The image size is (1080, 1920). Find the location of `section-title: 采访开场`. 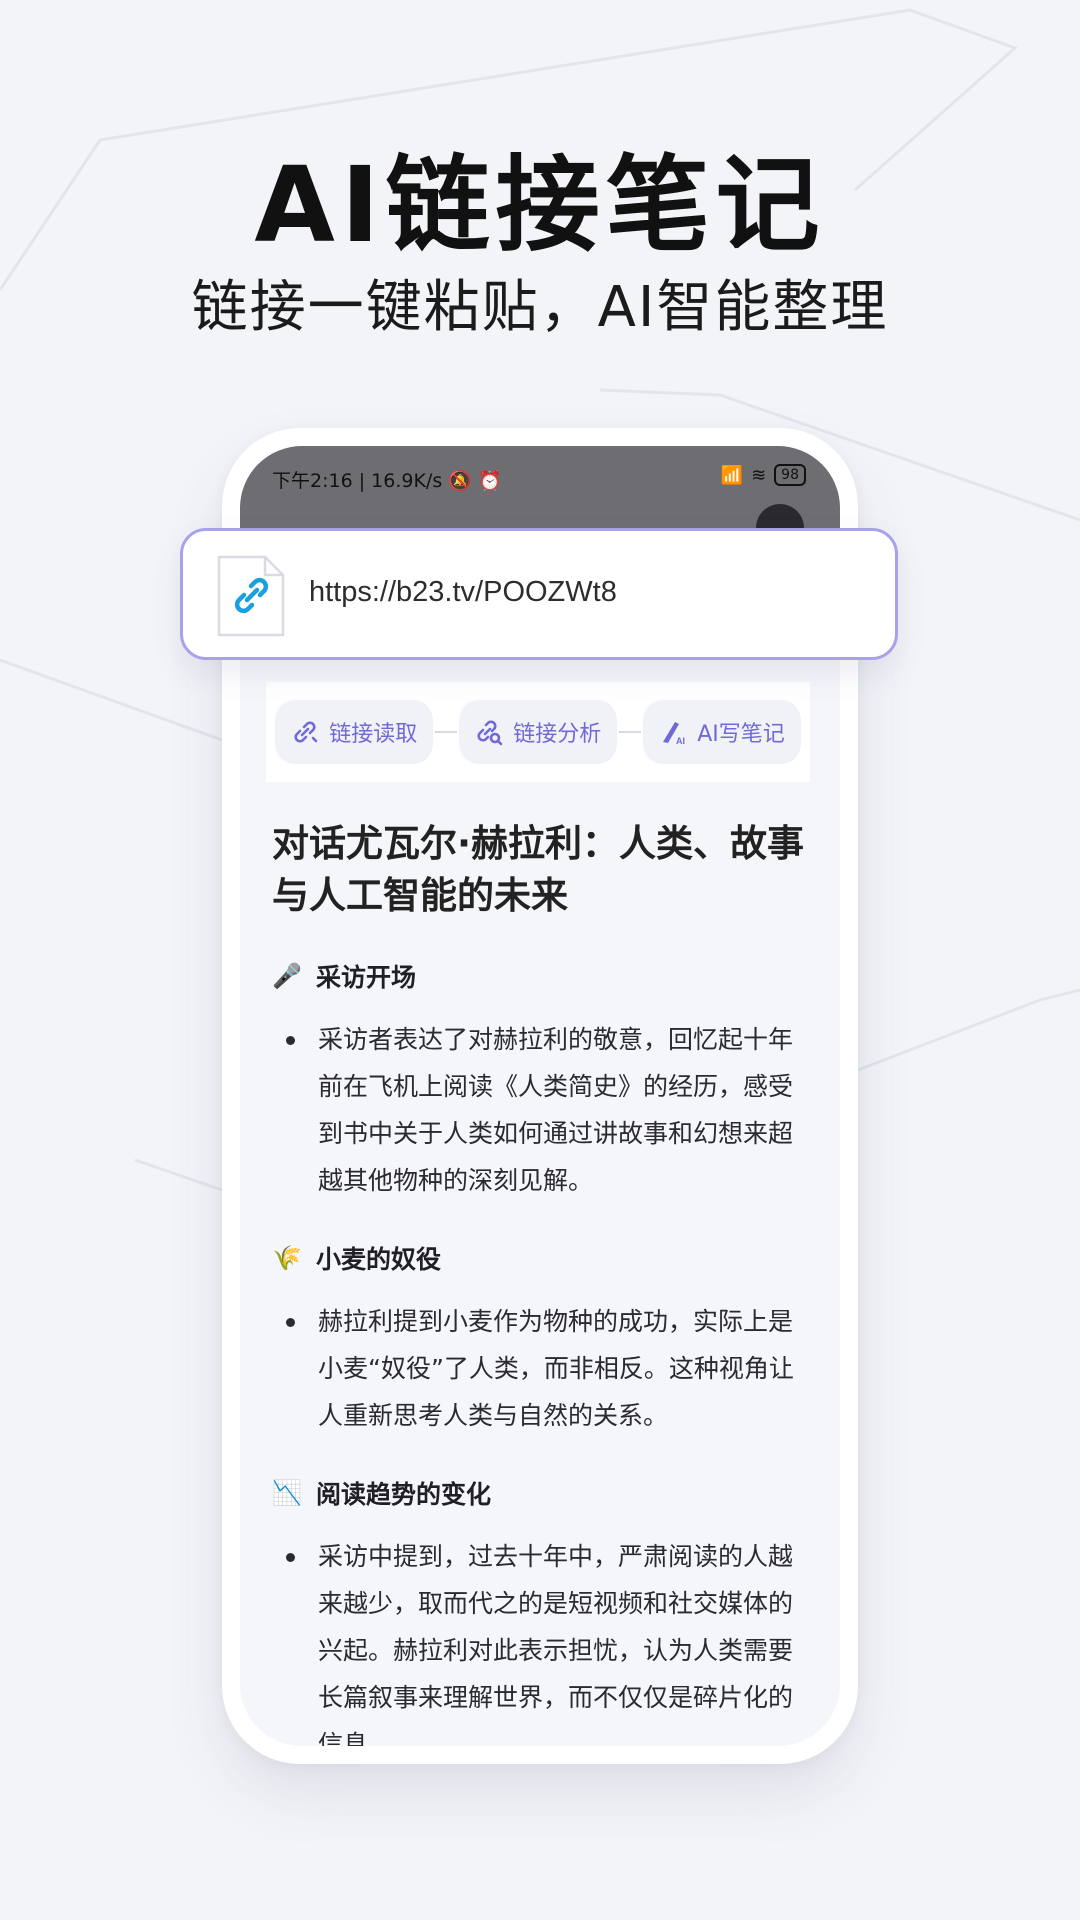

section-title: 采访开场 is located at coordinates (366, 977).